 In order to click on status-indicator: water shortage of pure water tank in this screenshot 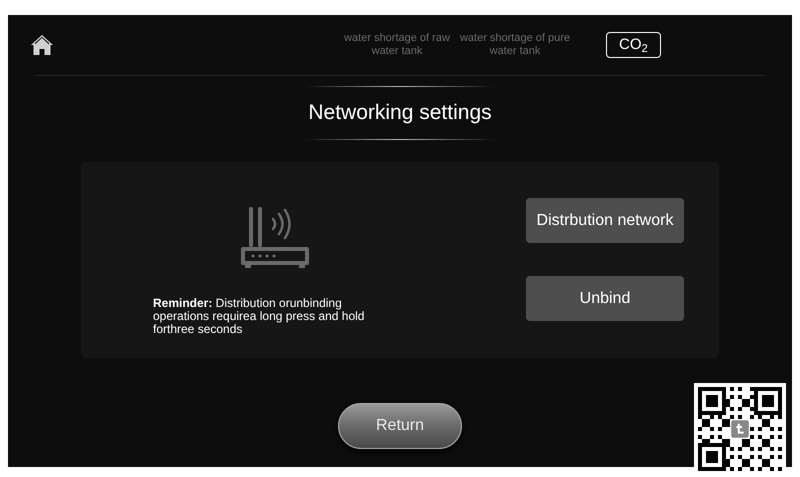, I will do `click(515, 45)`.